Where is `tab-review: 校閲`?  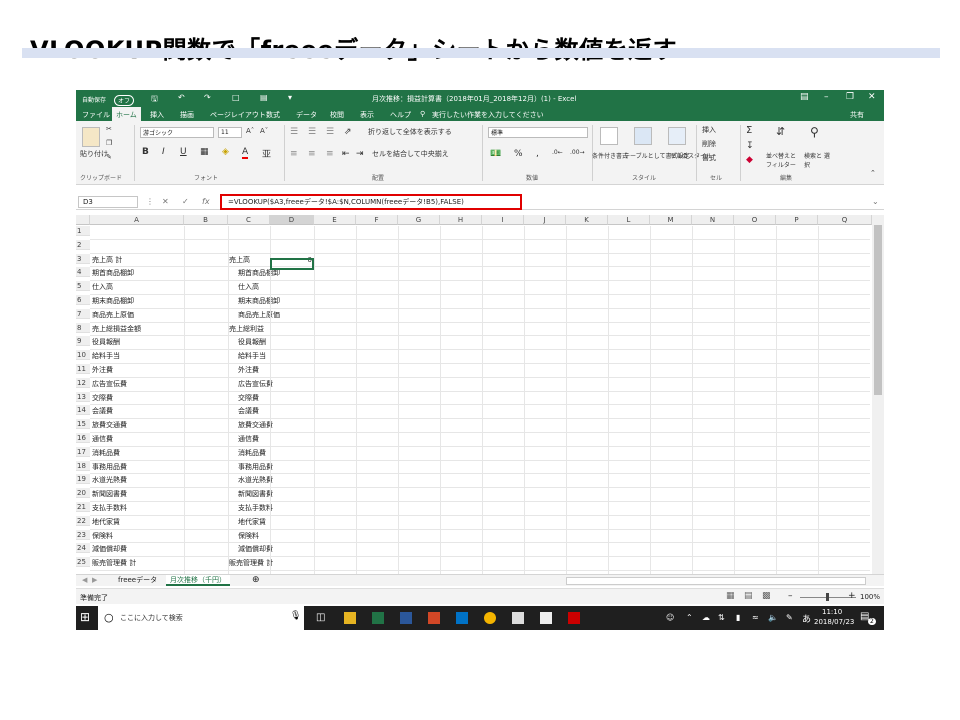 tab-review: 校閲 is located at coordinates (337, 115).